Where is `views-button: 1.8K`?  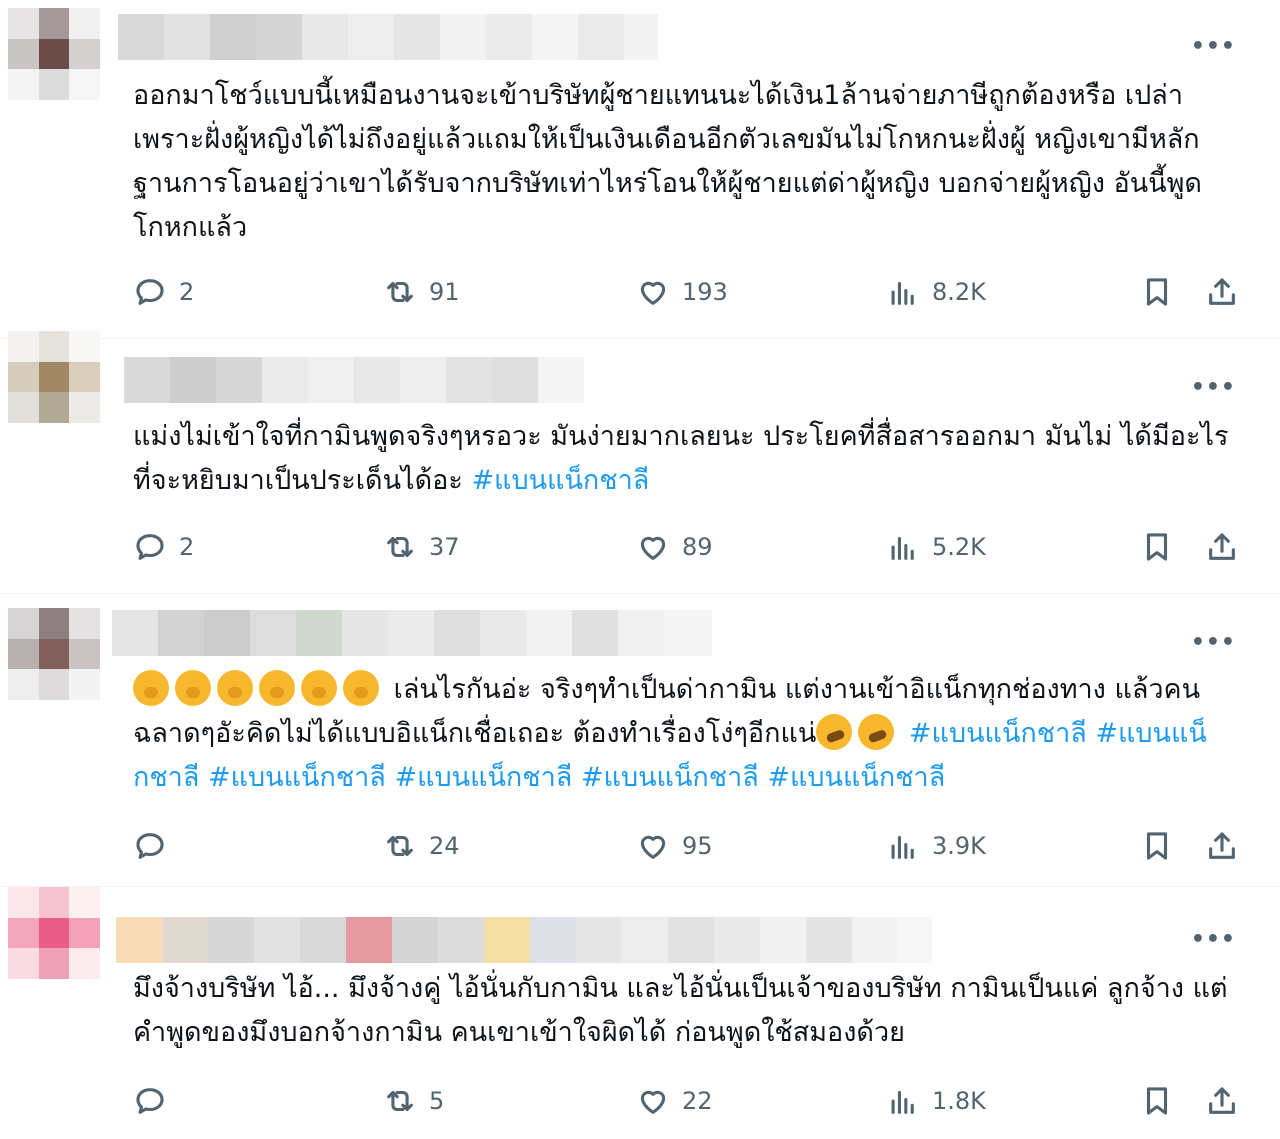
views-button: 1.8K is located at coordinates (936, 1101).